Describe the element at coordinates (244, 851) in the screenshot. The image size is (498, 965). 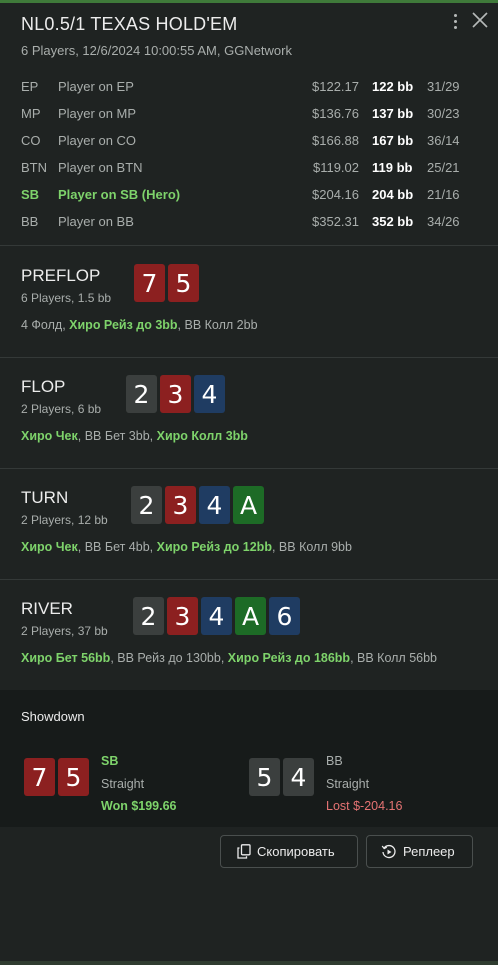
I see `copy-icon` at that location.